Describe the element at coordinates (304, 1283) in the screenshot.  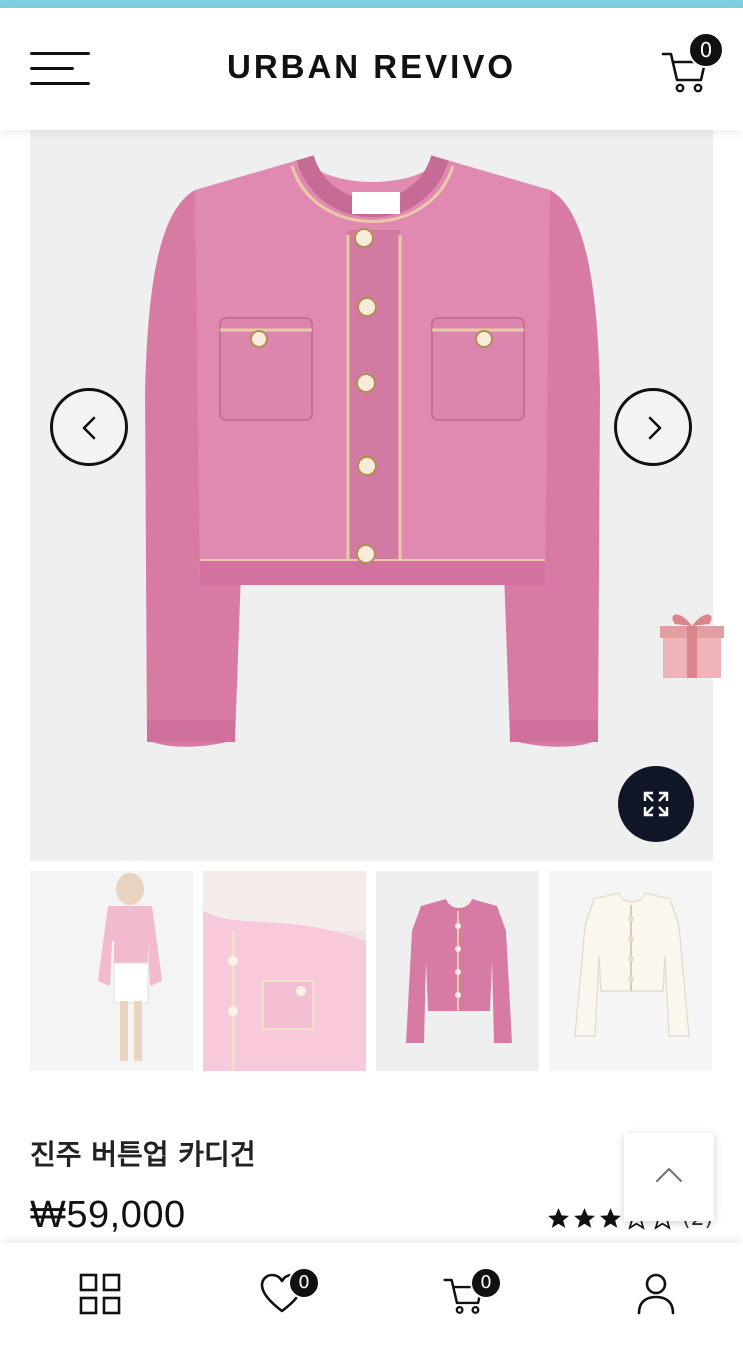
I see `wishlist-count-badge: 0` at that location.